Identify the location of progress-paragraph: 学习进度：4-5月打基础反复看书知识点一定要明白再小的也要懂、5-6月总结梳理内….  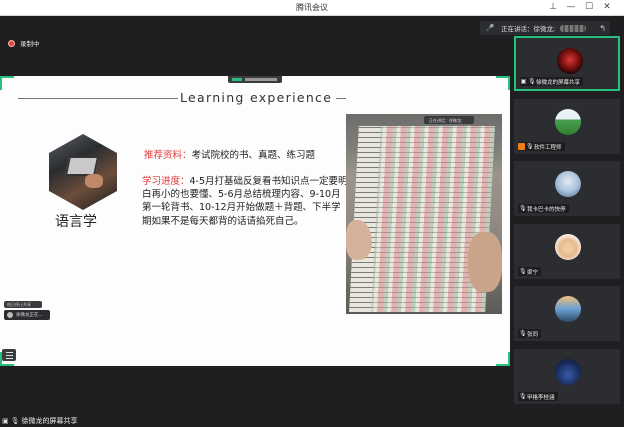
(245, 201).